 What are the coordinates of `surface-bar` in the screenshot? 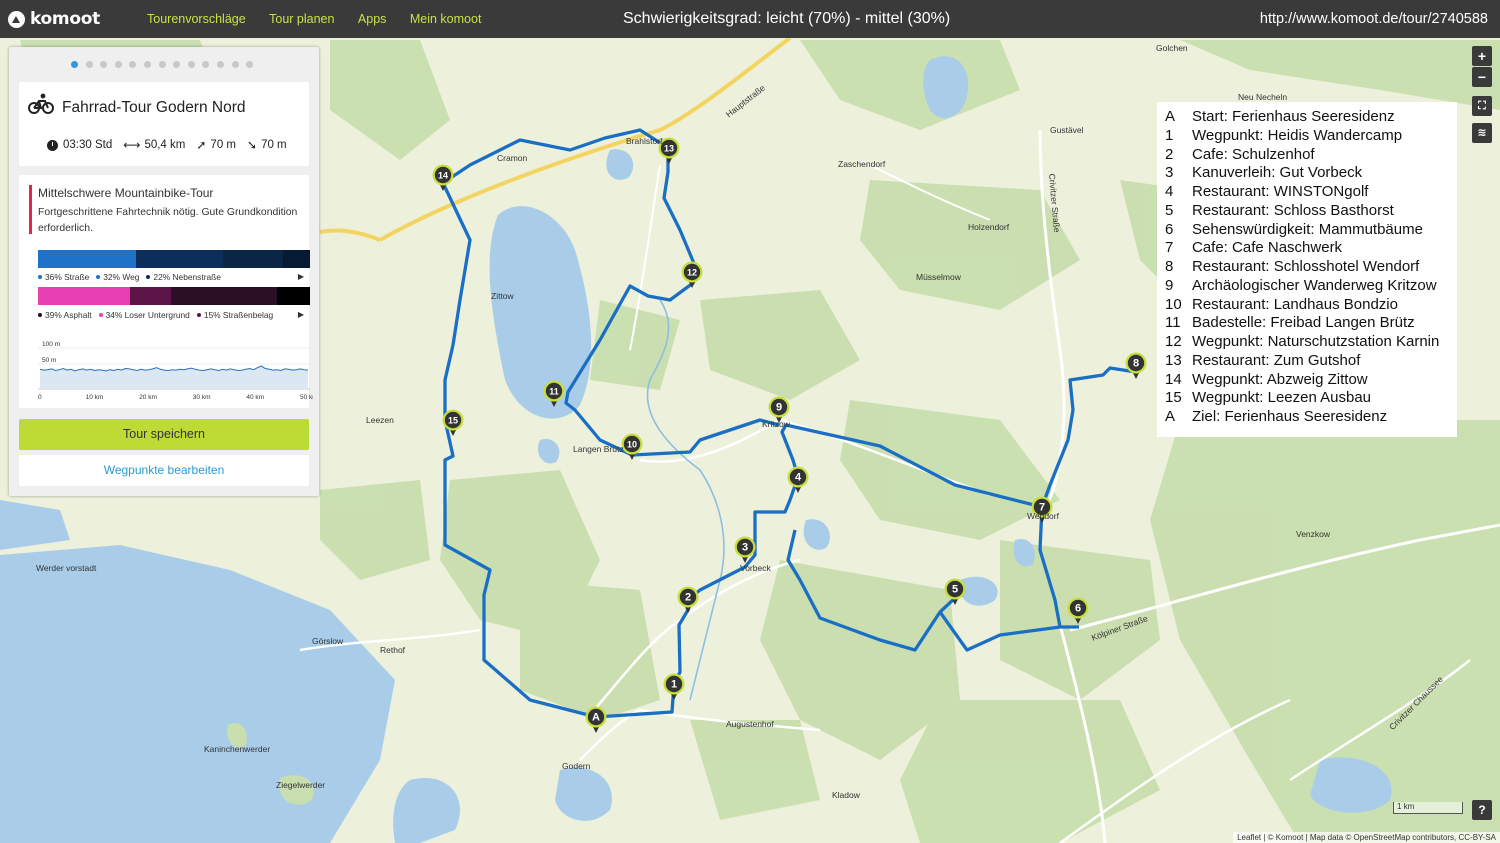 It's located at (174, 296).